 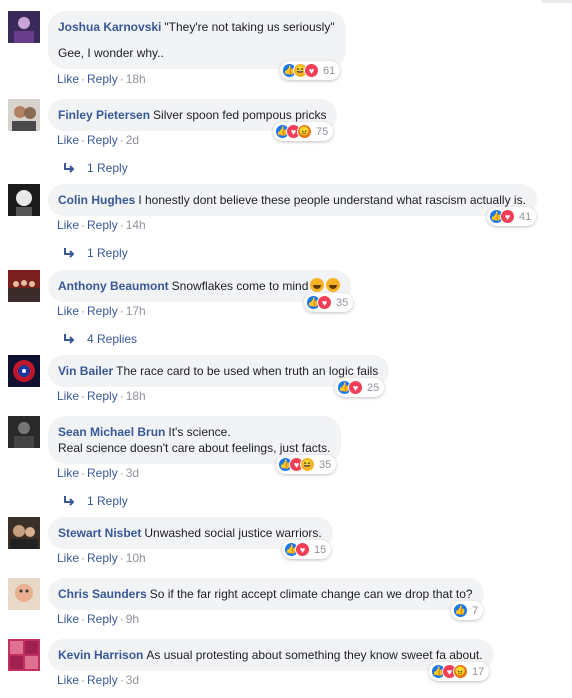 I want to click on comment-actions: Like · Reply · 14h, so click(x=101, y=225).